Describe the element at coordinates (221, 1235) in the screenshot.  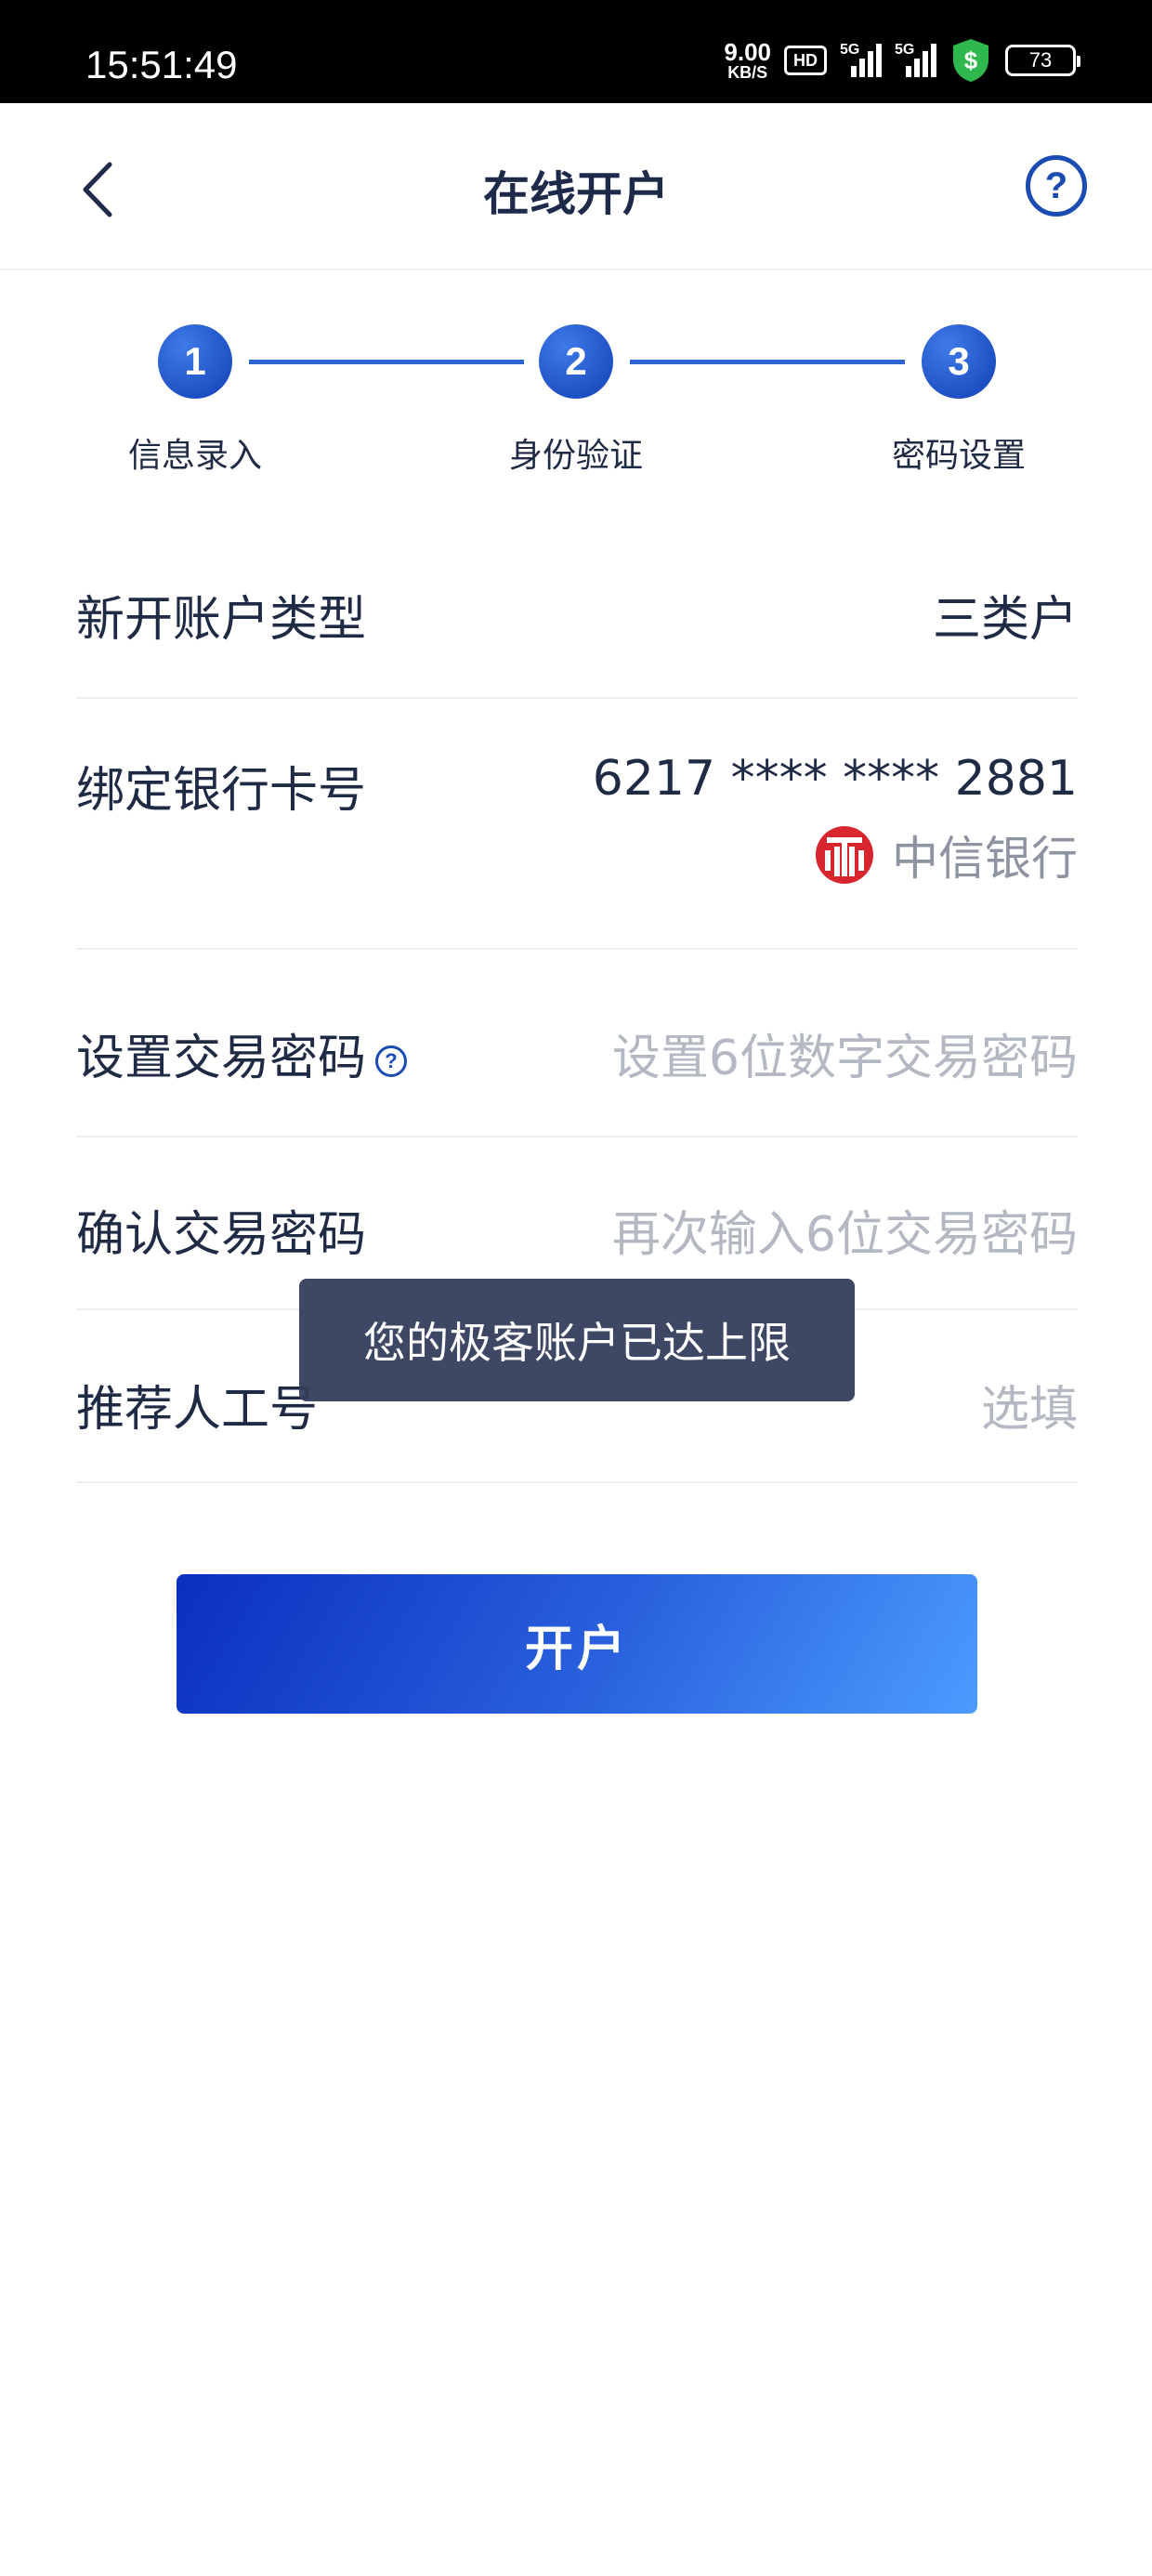
I see `confirm-password-label: 确认交易密码` at that location.